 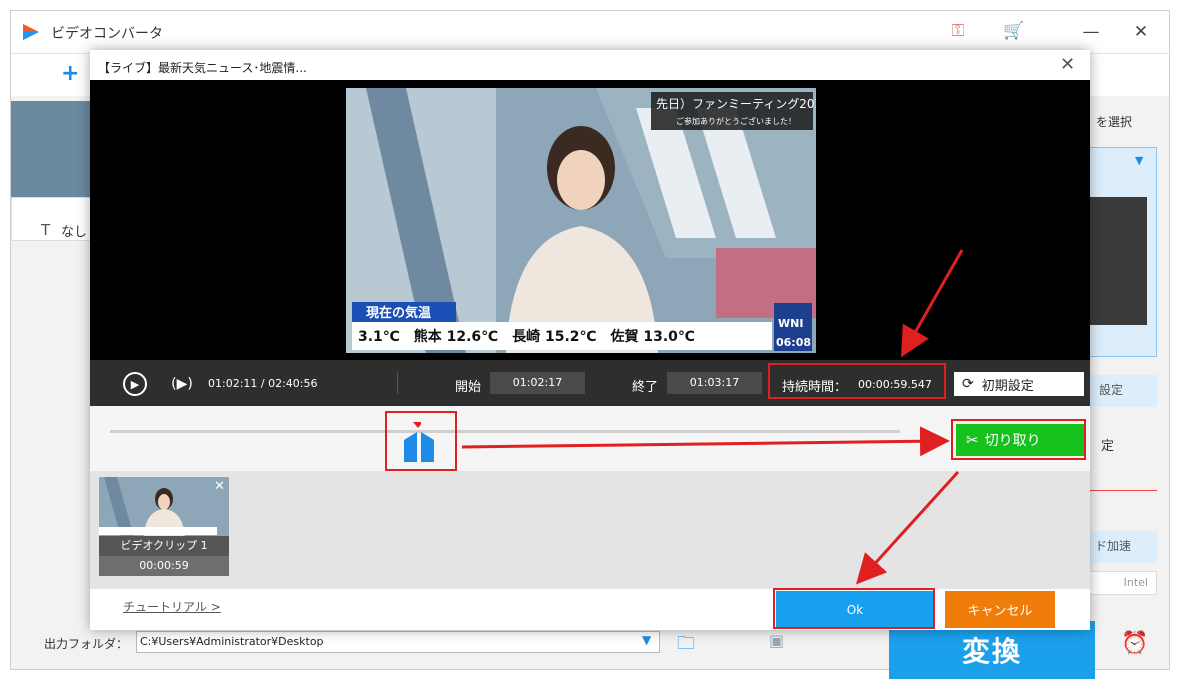 What do you see at coordinates (857, 381) in the screenshot?
I see `annotation-box-duration` at bounding box center [857, 381].